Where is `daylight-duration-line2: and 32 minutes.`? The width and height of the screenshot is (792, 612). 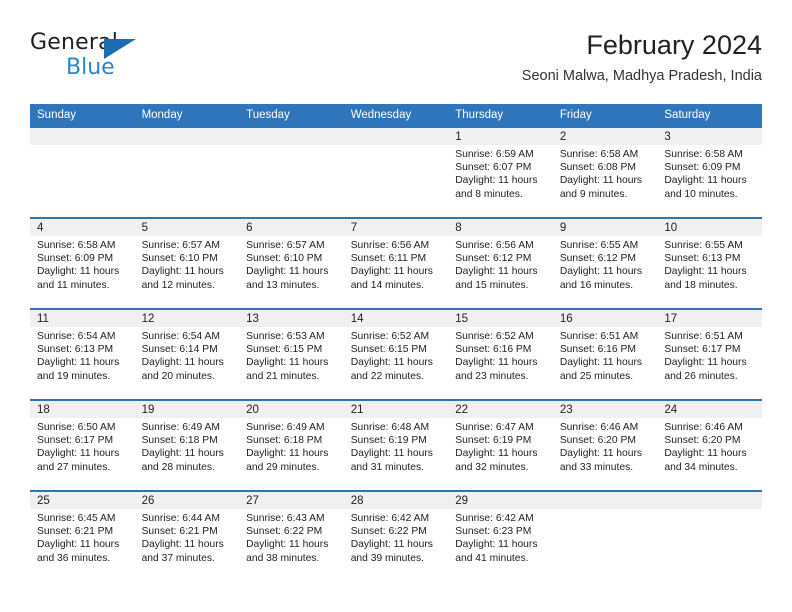
daylight-duration-line2: and 32 minutes. is located at coordinates (492, 467).